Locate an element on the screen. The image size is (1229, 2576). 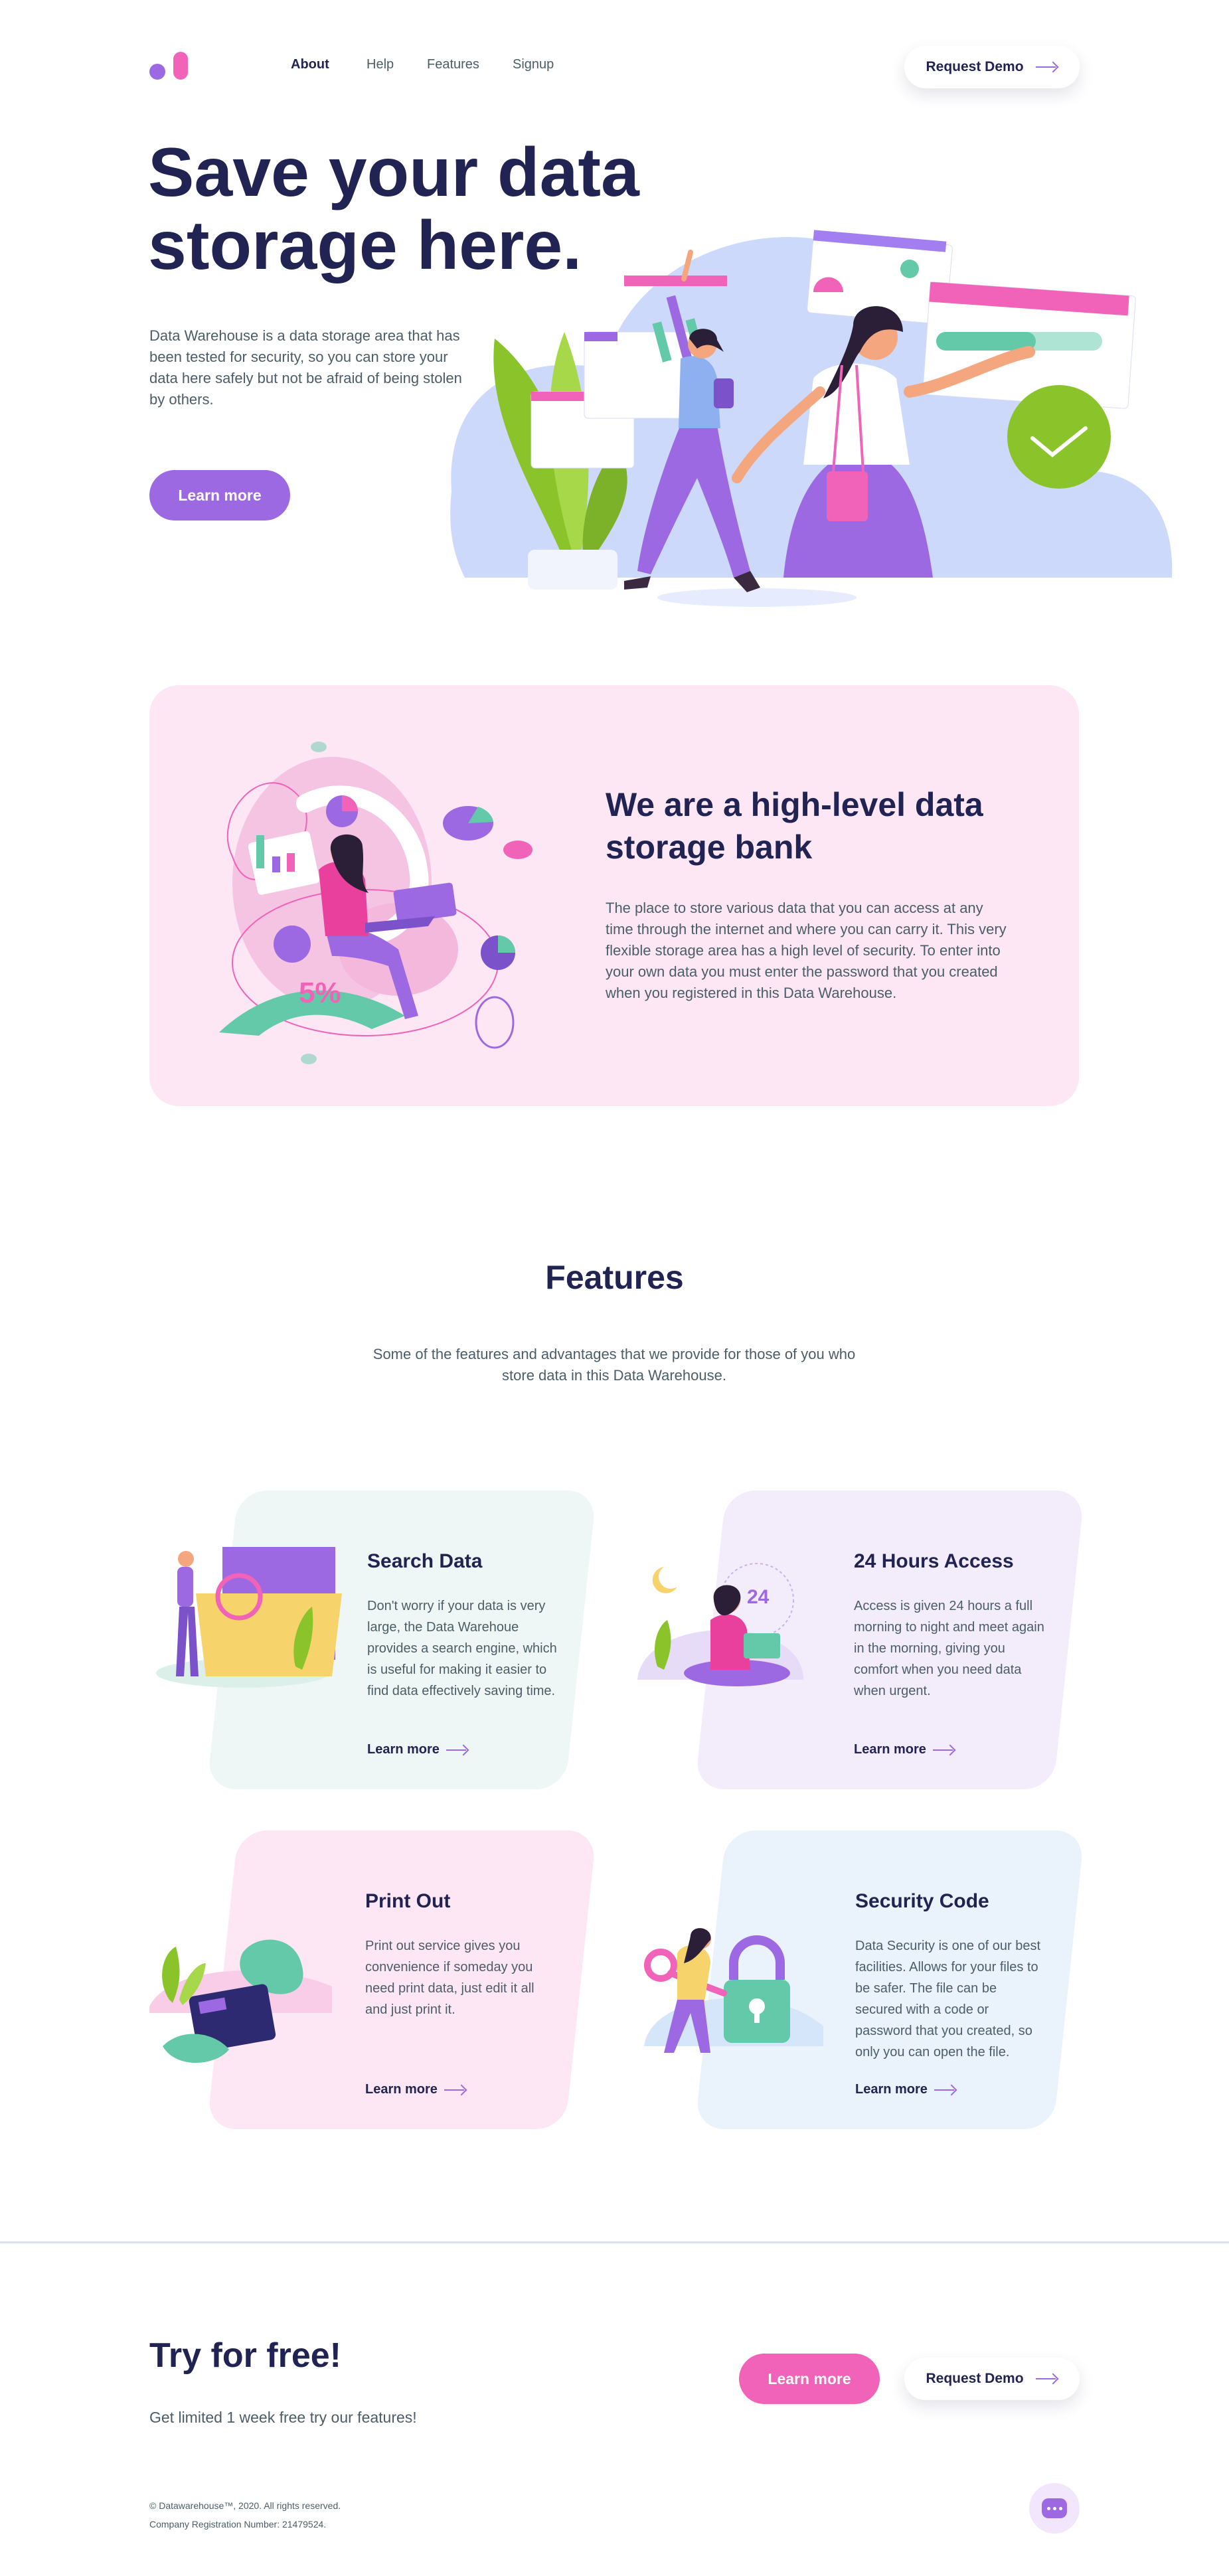
request-demo-button: Request Demo is located at coordinates (992, 67).